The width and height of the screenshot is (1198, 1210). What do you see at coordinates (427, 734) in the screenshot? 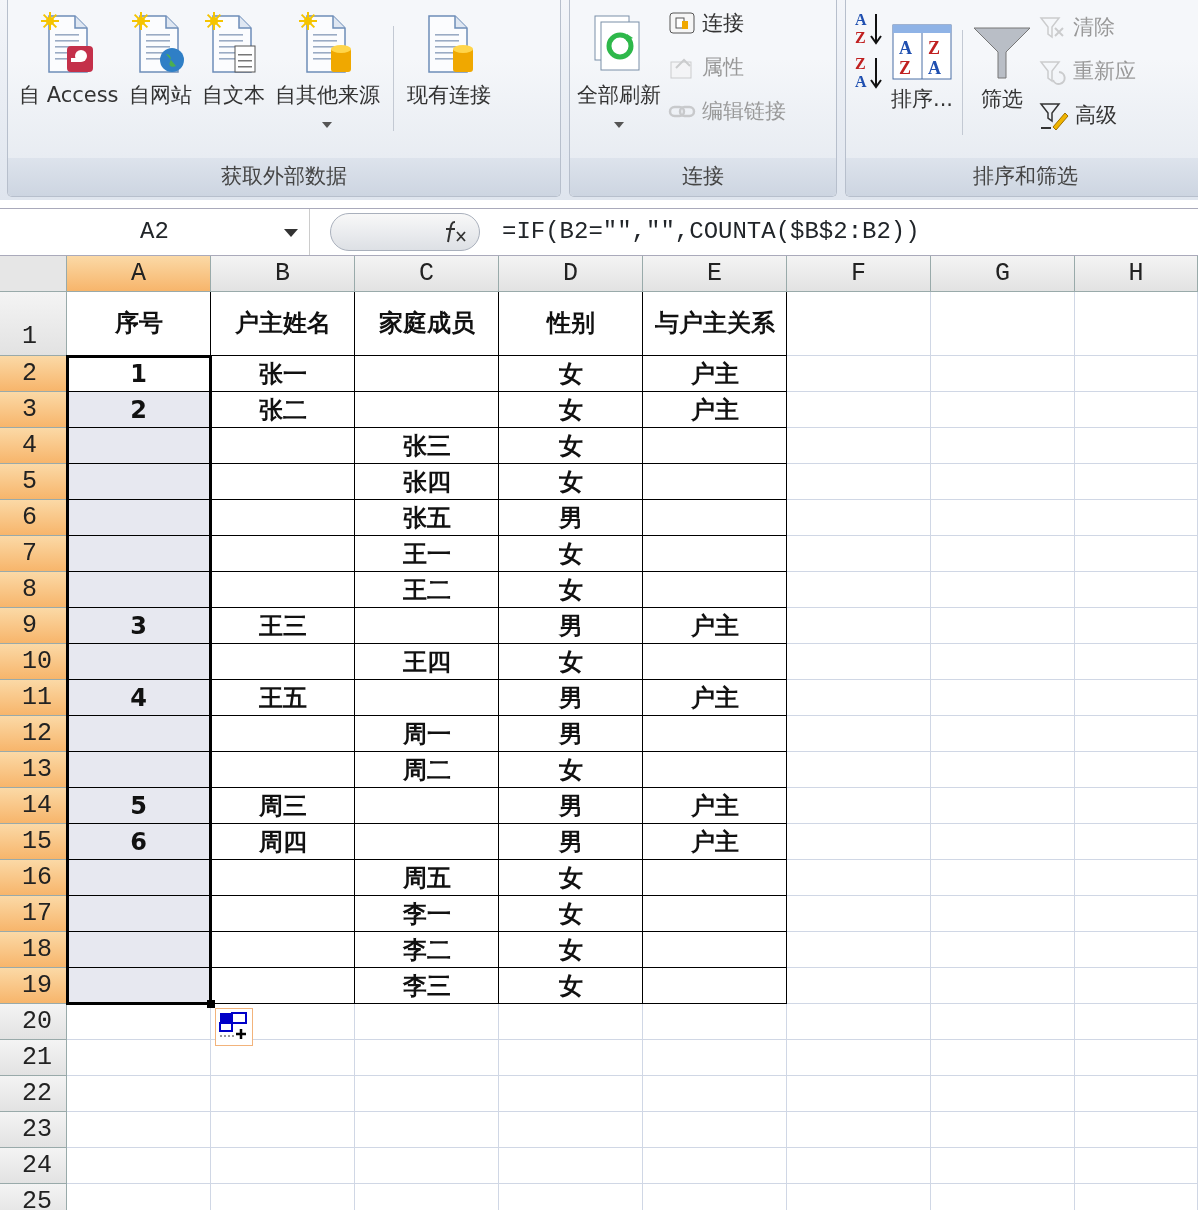
I see `table-cell: 周一` at bounding box center [427, 734].